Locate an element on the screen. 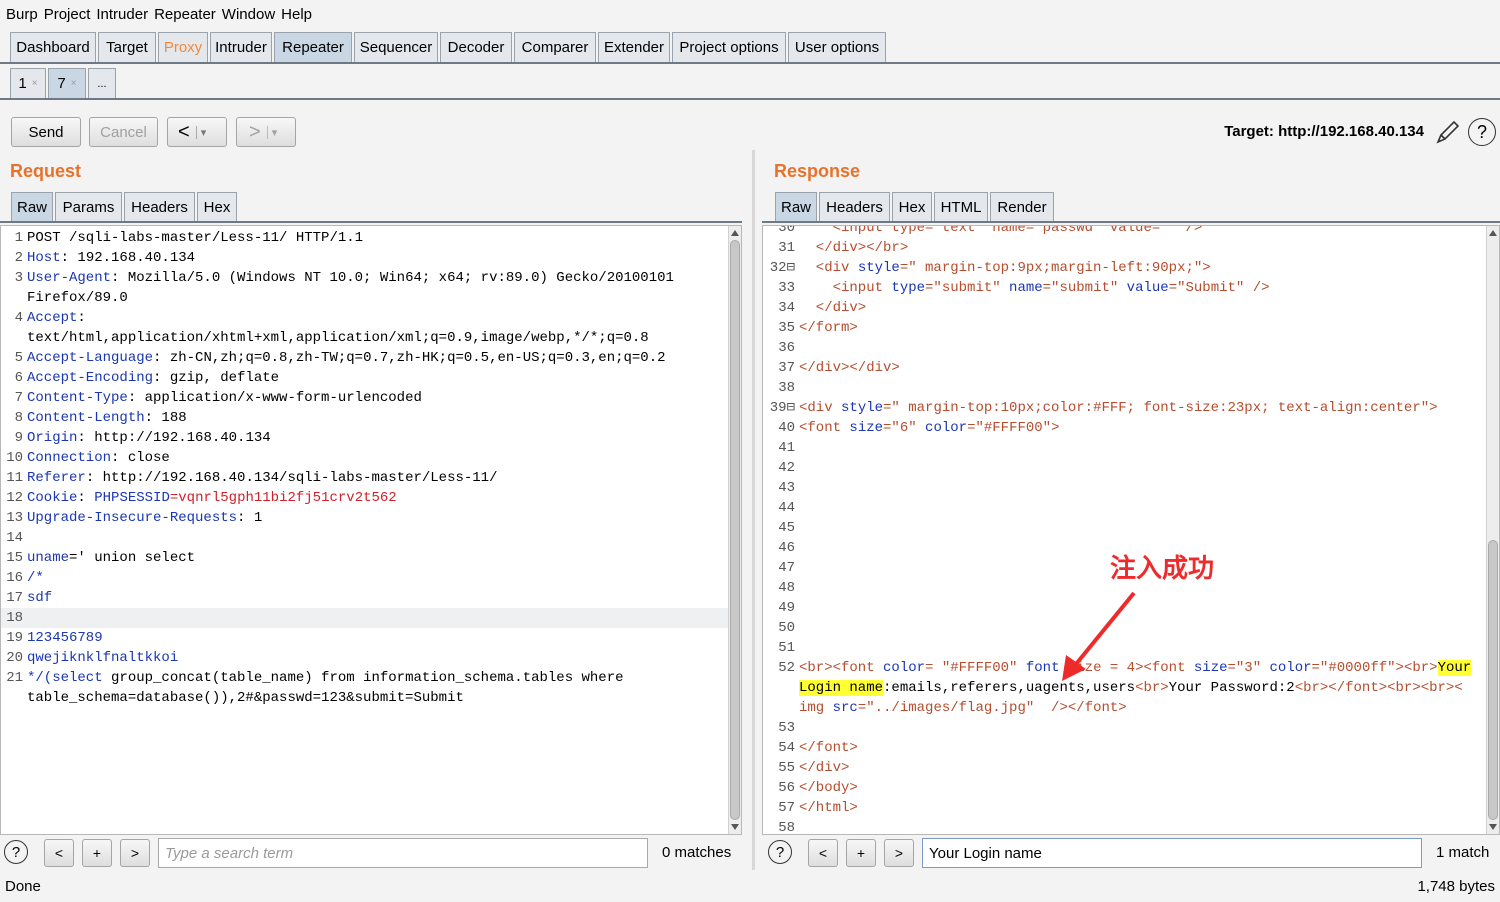 The height and width of the screenshot is (902, 1500). tab-project-options: Project options is located at coordinates (729, 47).